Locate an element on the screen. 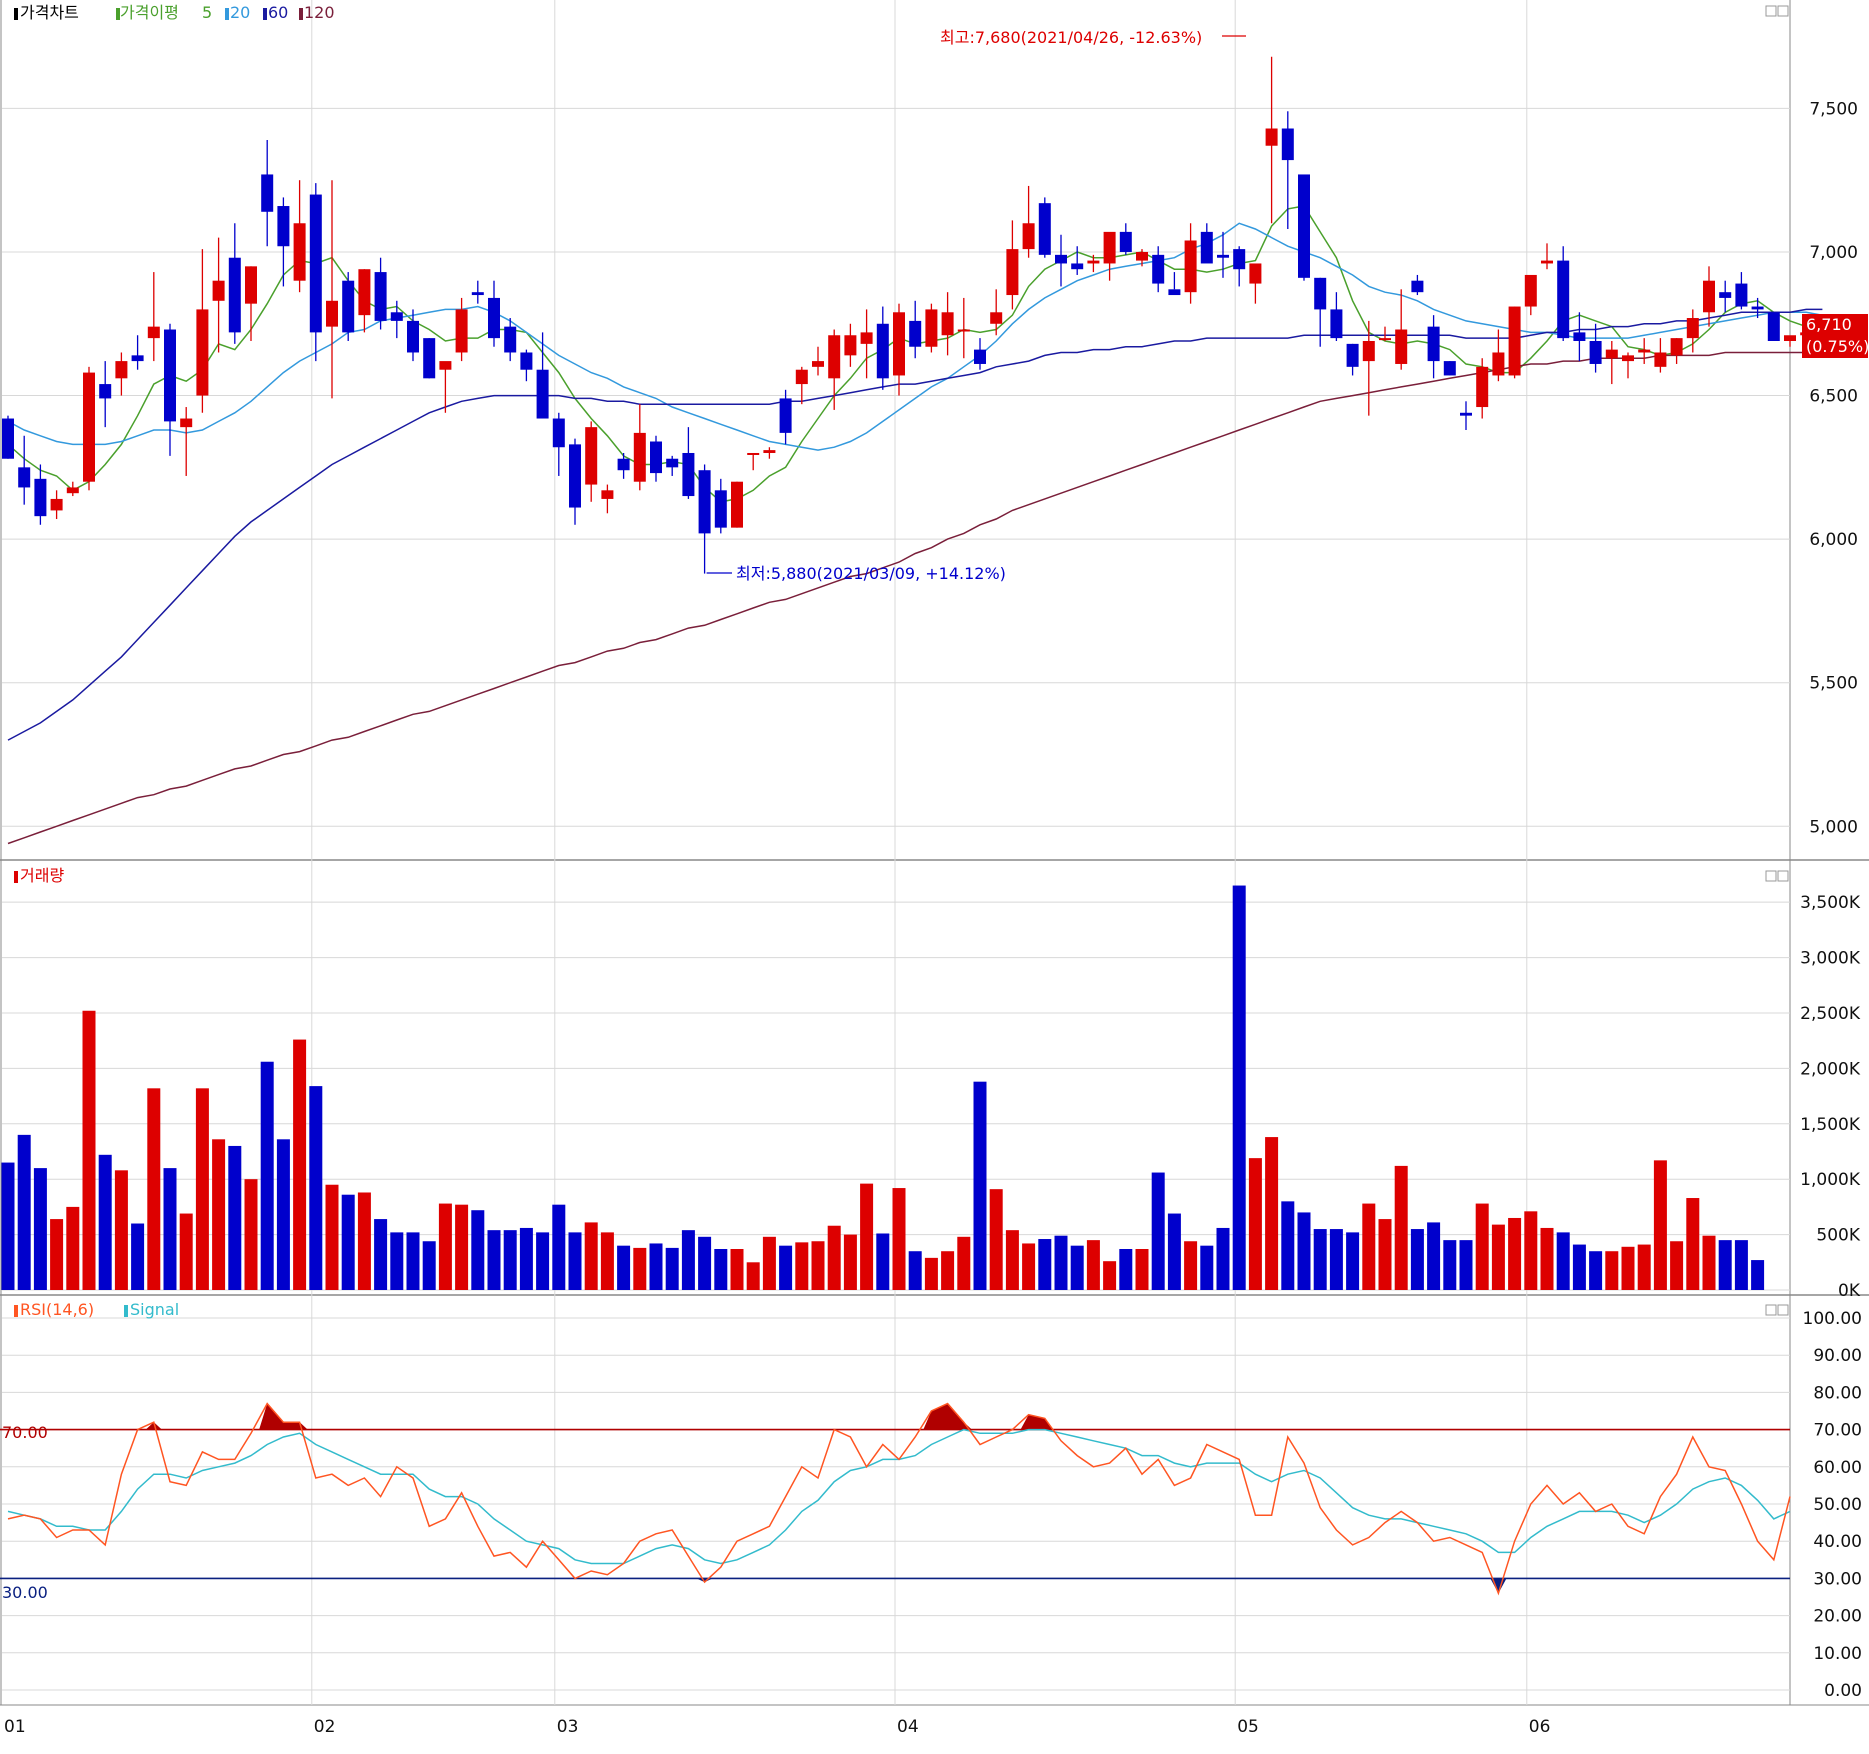 The height and width of the screenshot is (1754, 1869). price-tick-label: 6,000 is located at coordinates (1833, 540).